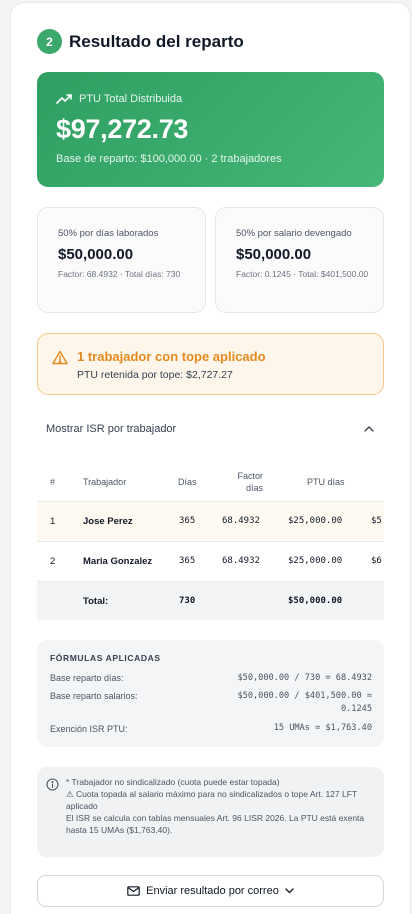 This screenshot has height=914, width=412. Describe the element at coordinates (304, 678) in the screenshot. I see `formula-value: $50,000.00 / 730 = 68.4932` at that location.